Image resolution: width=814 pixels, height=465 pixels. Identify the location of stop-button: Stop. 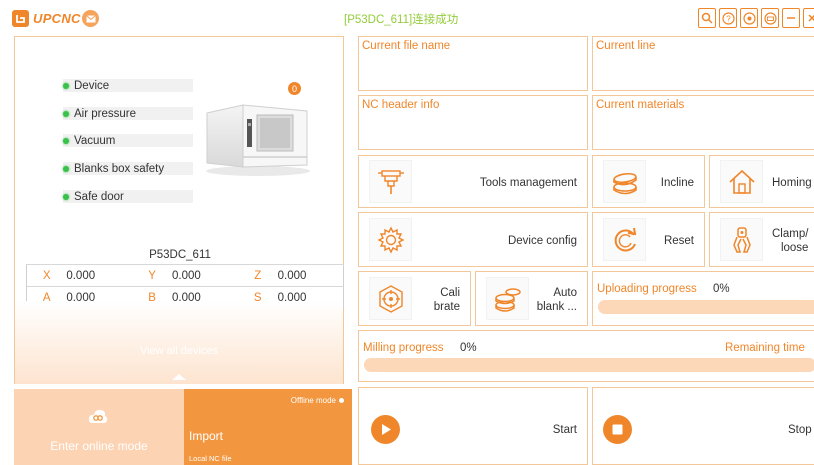
(703, 426).